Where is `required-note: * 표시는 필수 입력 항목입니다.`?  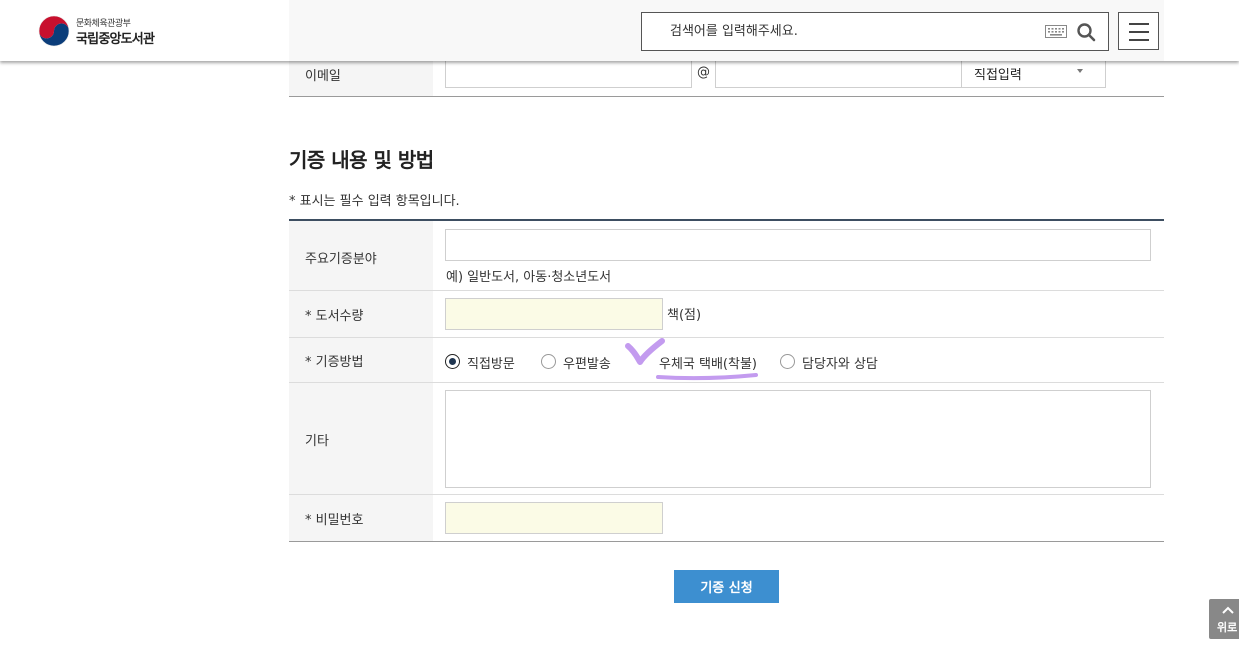
required-note: * 표시는 필수 입력 항목입니다. is located at coordinates (374, 201).